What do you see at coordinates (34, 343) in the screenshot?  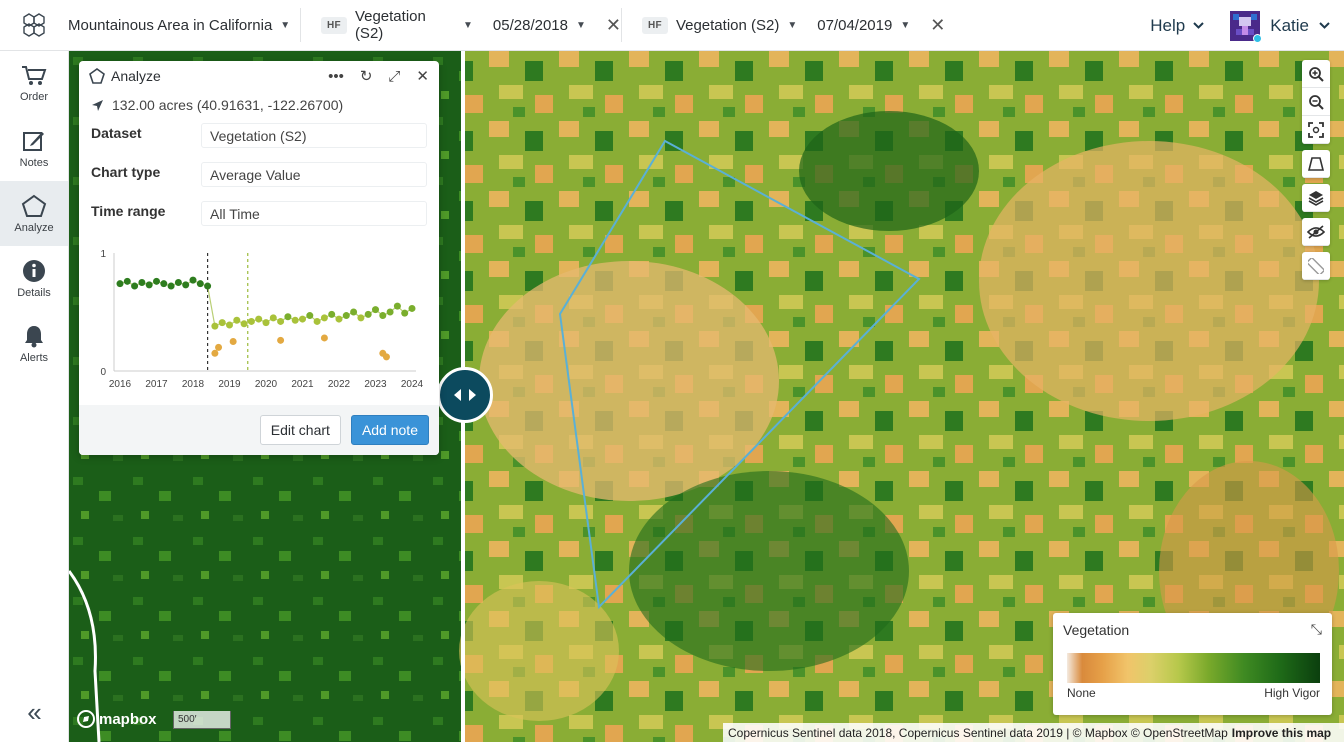 I see `sidebar-item-alerts: Alerts` at bounding box center [34, 343].